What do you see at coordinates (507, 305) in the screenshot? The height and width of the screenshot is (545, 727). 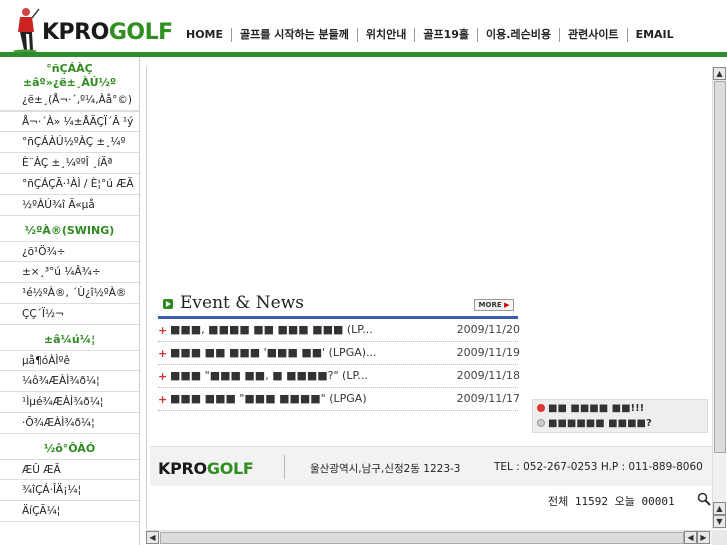 I see `arrow-right-icon: ▶` at bounding box center [507, 305].